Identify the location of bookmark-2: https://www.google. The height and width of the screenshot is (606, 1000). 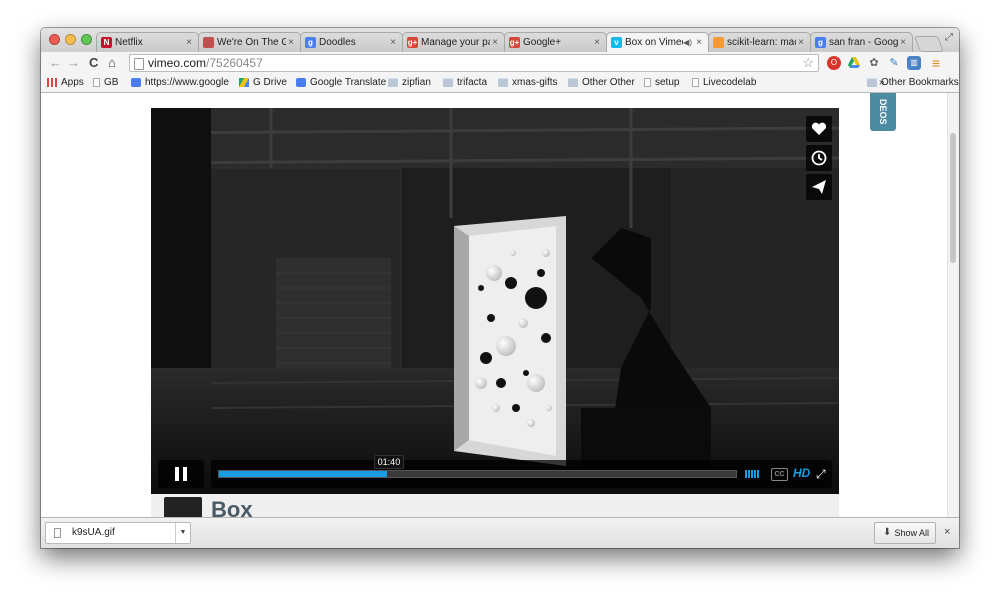
(180, 82).